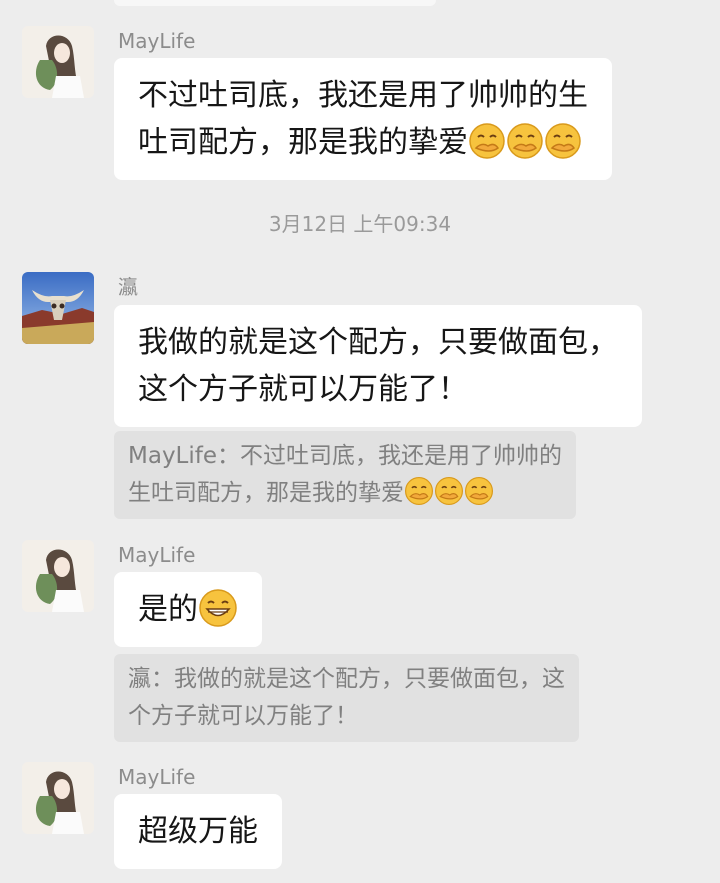 The width and height of the screenshot is (720, 883). I want to click on message-timestamp: 3月12日 上午09:34, so click(360, 224).